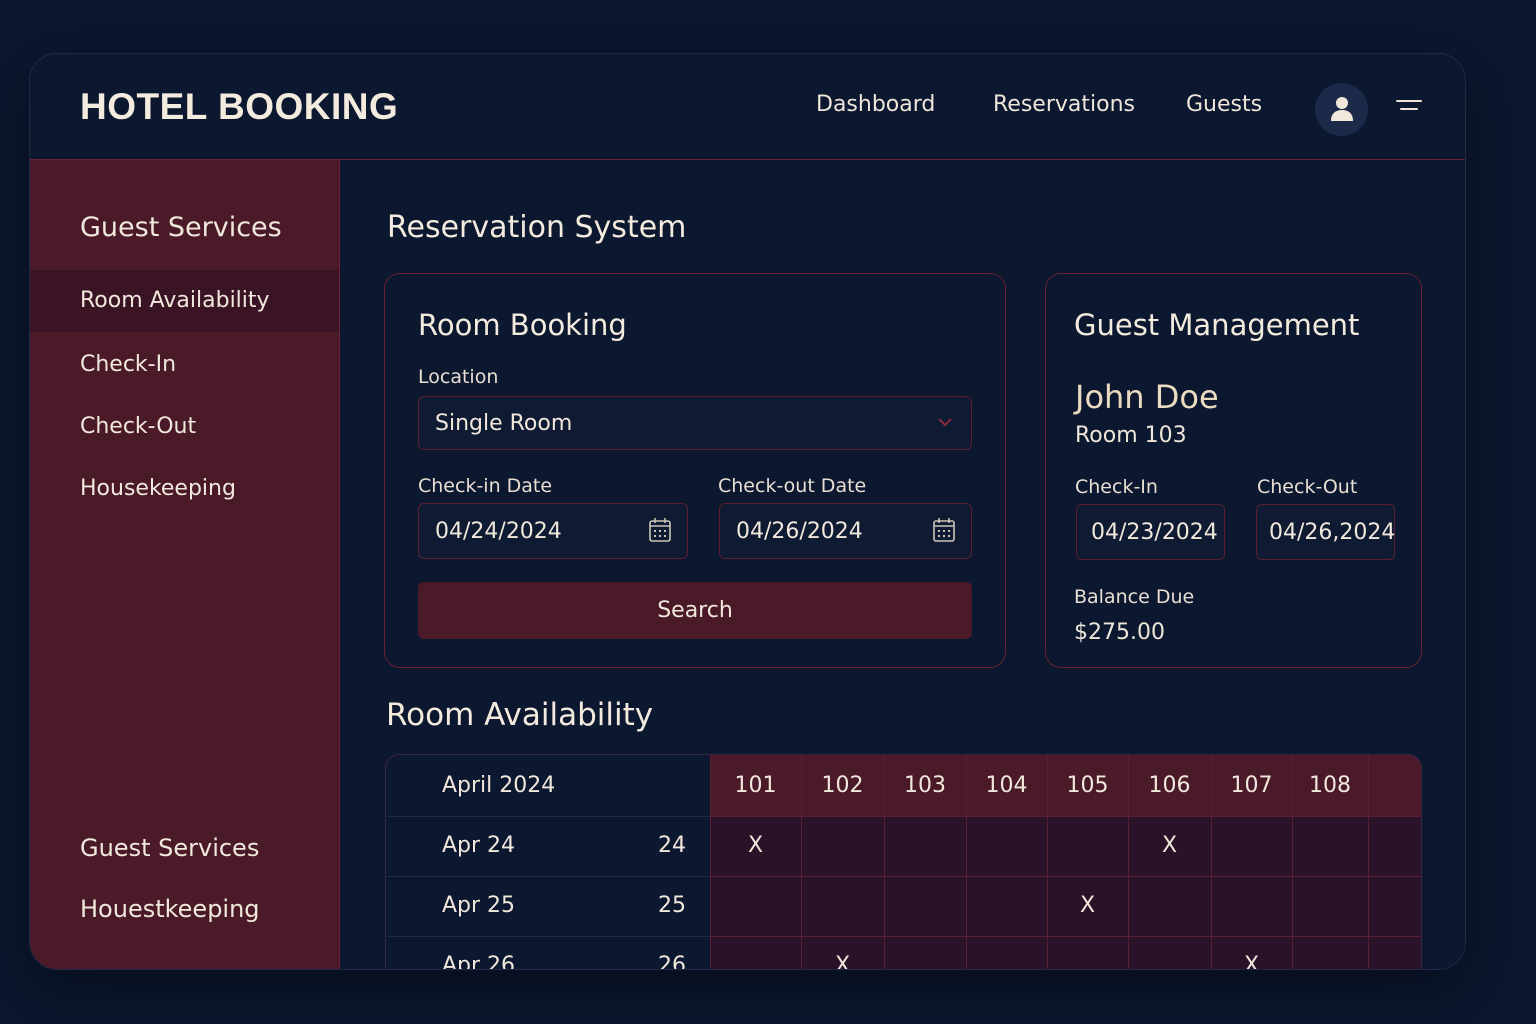 Image resolution: width=1536 pixels, height=1024 pixels. I want to click on sidebar-item-check-out: Check-Out, so click(184, 427).